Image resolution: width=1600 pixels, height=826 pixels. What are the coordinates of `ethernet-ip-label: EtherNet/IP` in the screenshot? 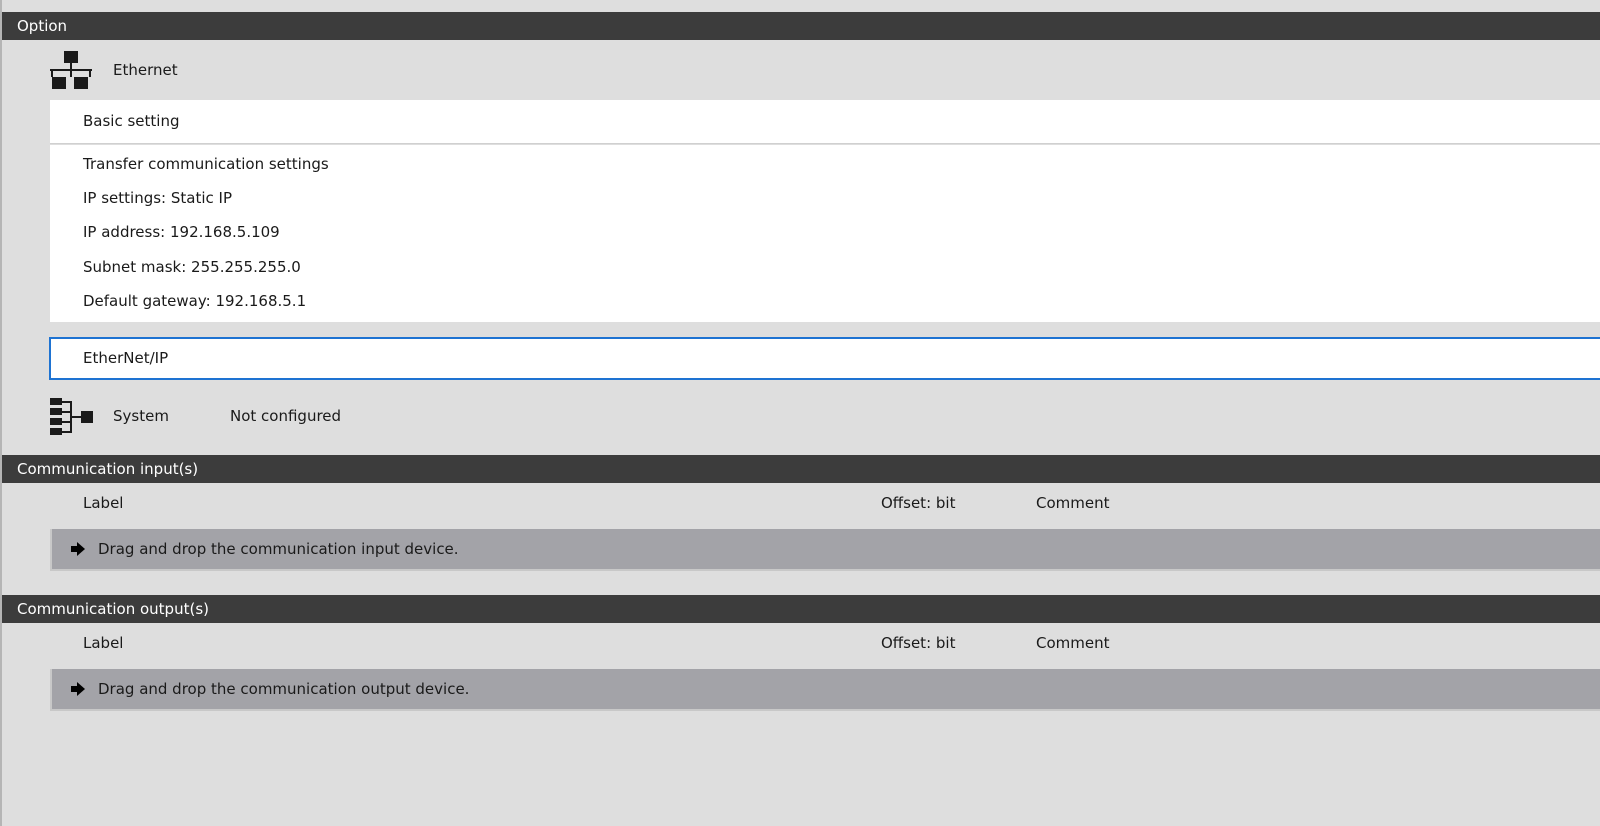 It's located at (126, 358).